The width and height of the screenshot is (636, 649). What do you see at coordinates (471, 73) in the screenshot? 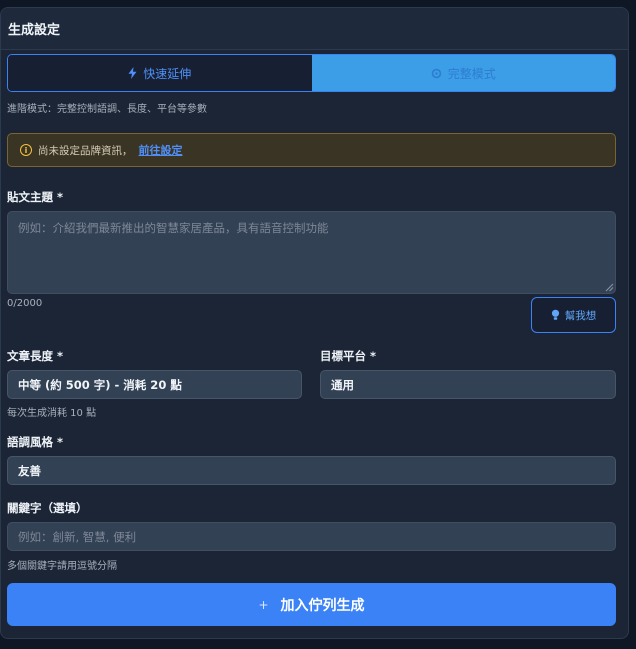
I see `advanced-mode-label: 完整模式` at bounding box center [471, 73].